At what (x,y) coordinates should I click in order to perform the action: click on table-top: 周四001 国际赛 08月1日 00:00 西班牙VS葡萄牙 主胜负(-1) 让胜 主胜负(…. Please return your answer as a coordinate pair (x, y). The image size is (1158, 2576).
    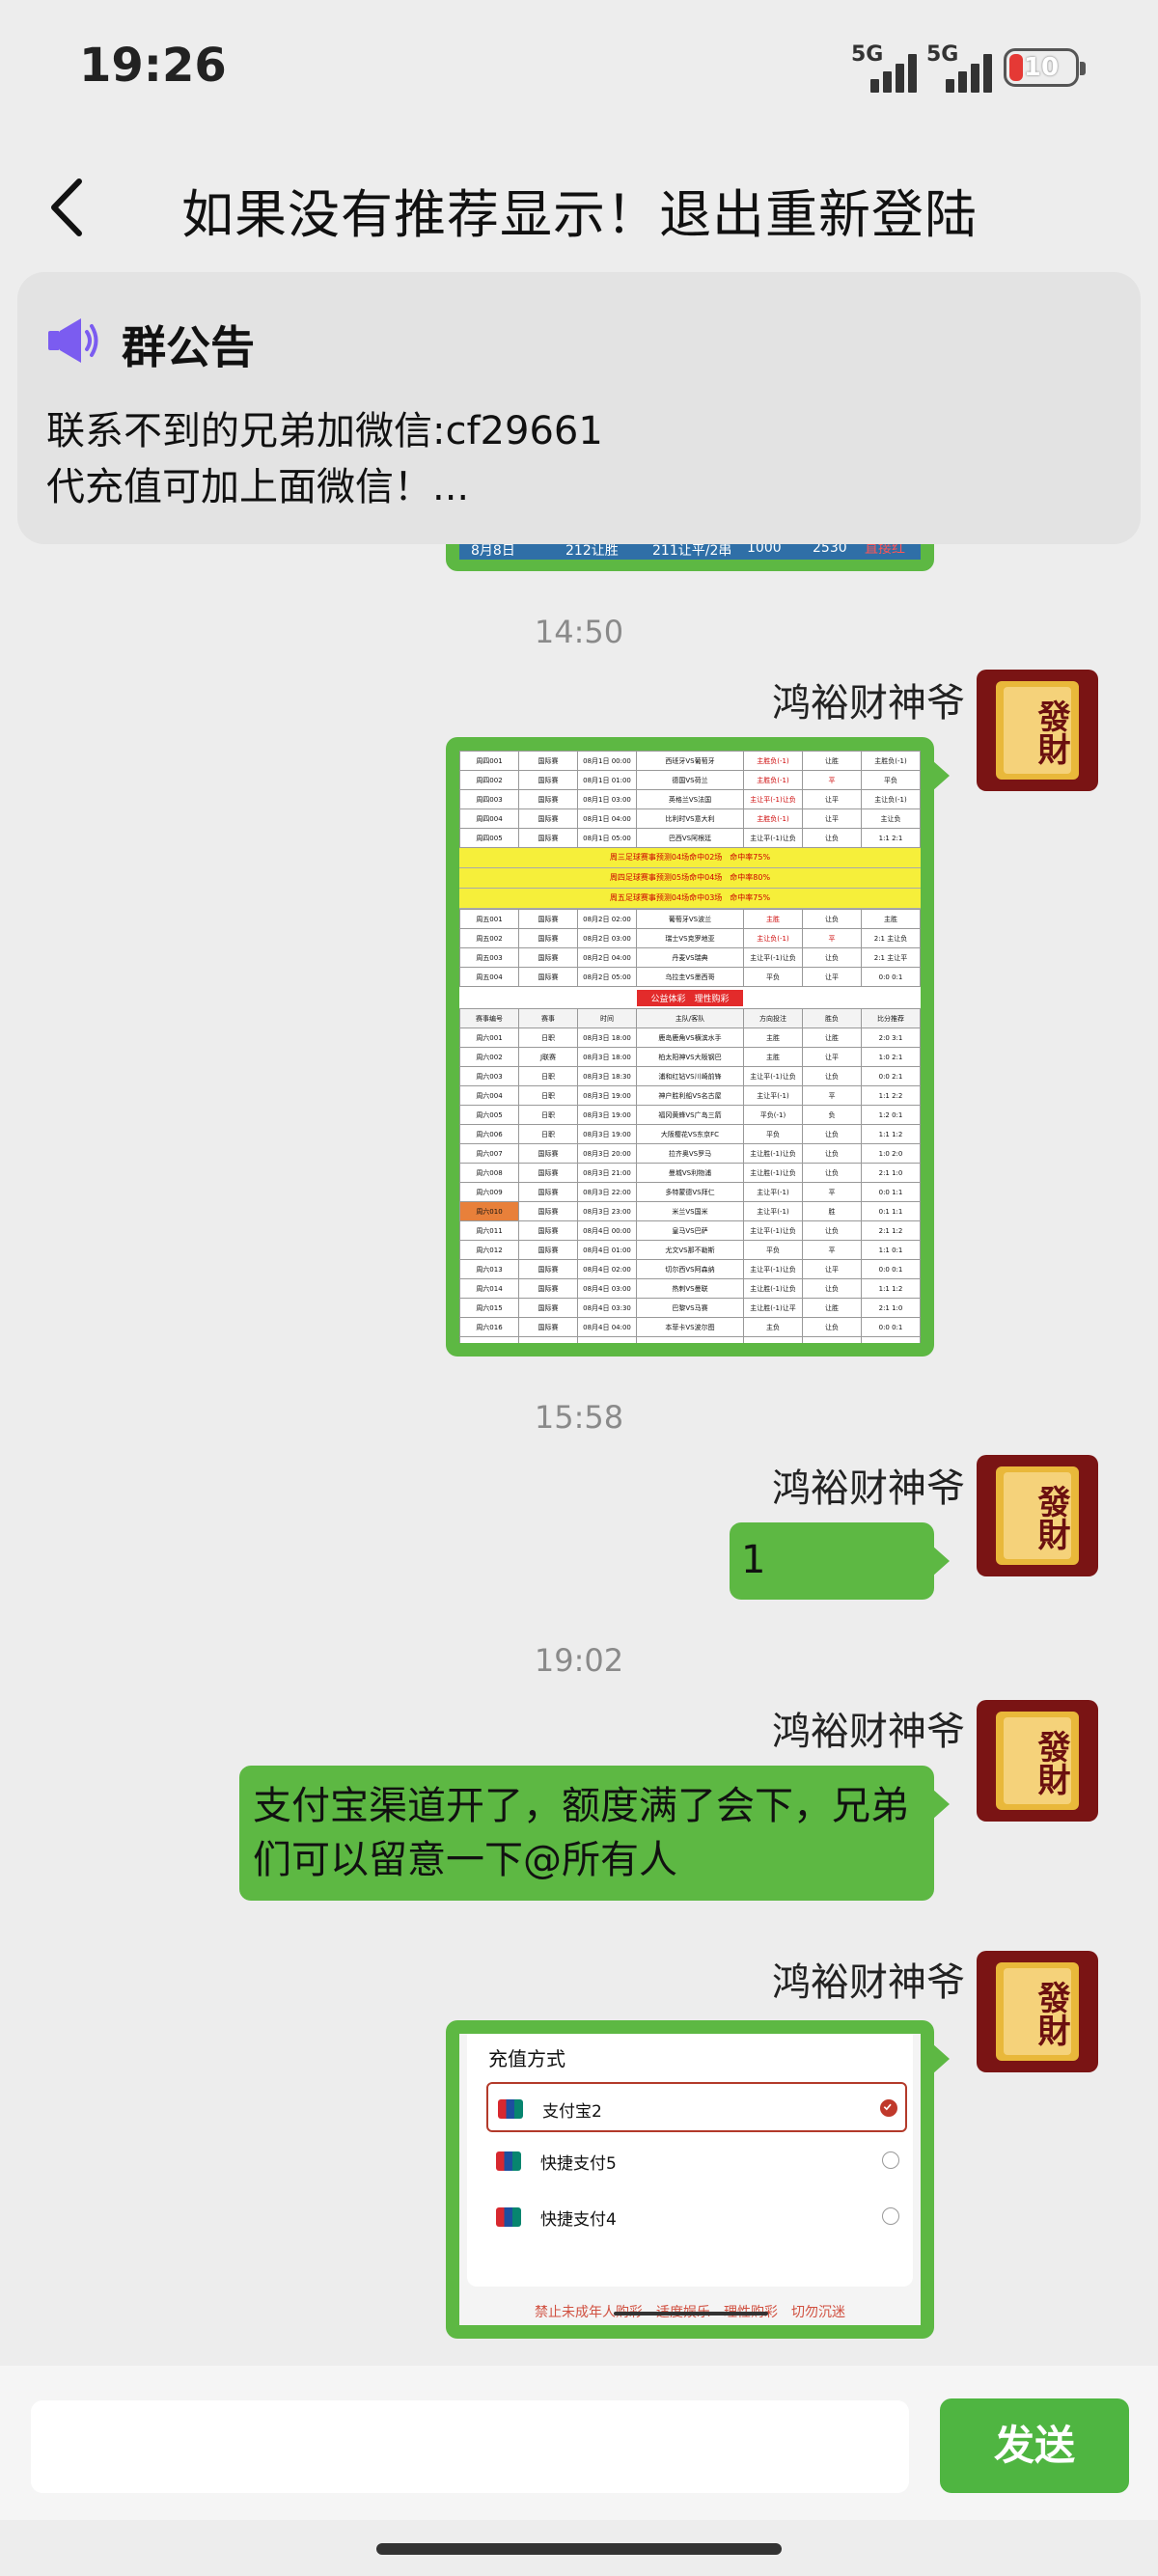
    Looking at the image, I should click on (690, 800).